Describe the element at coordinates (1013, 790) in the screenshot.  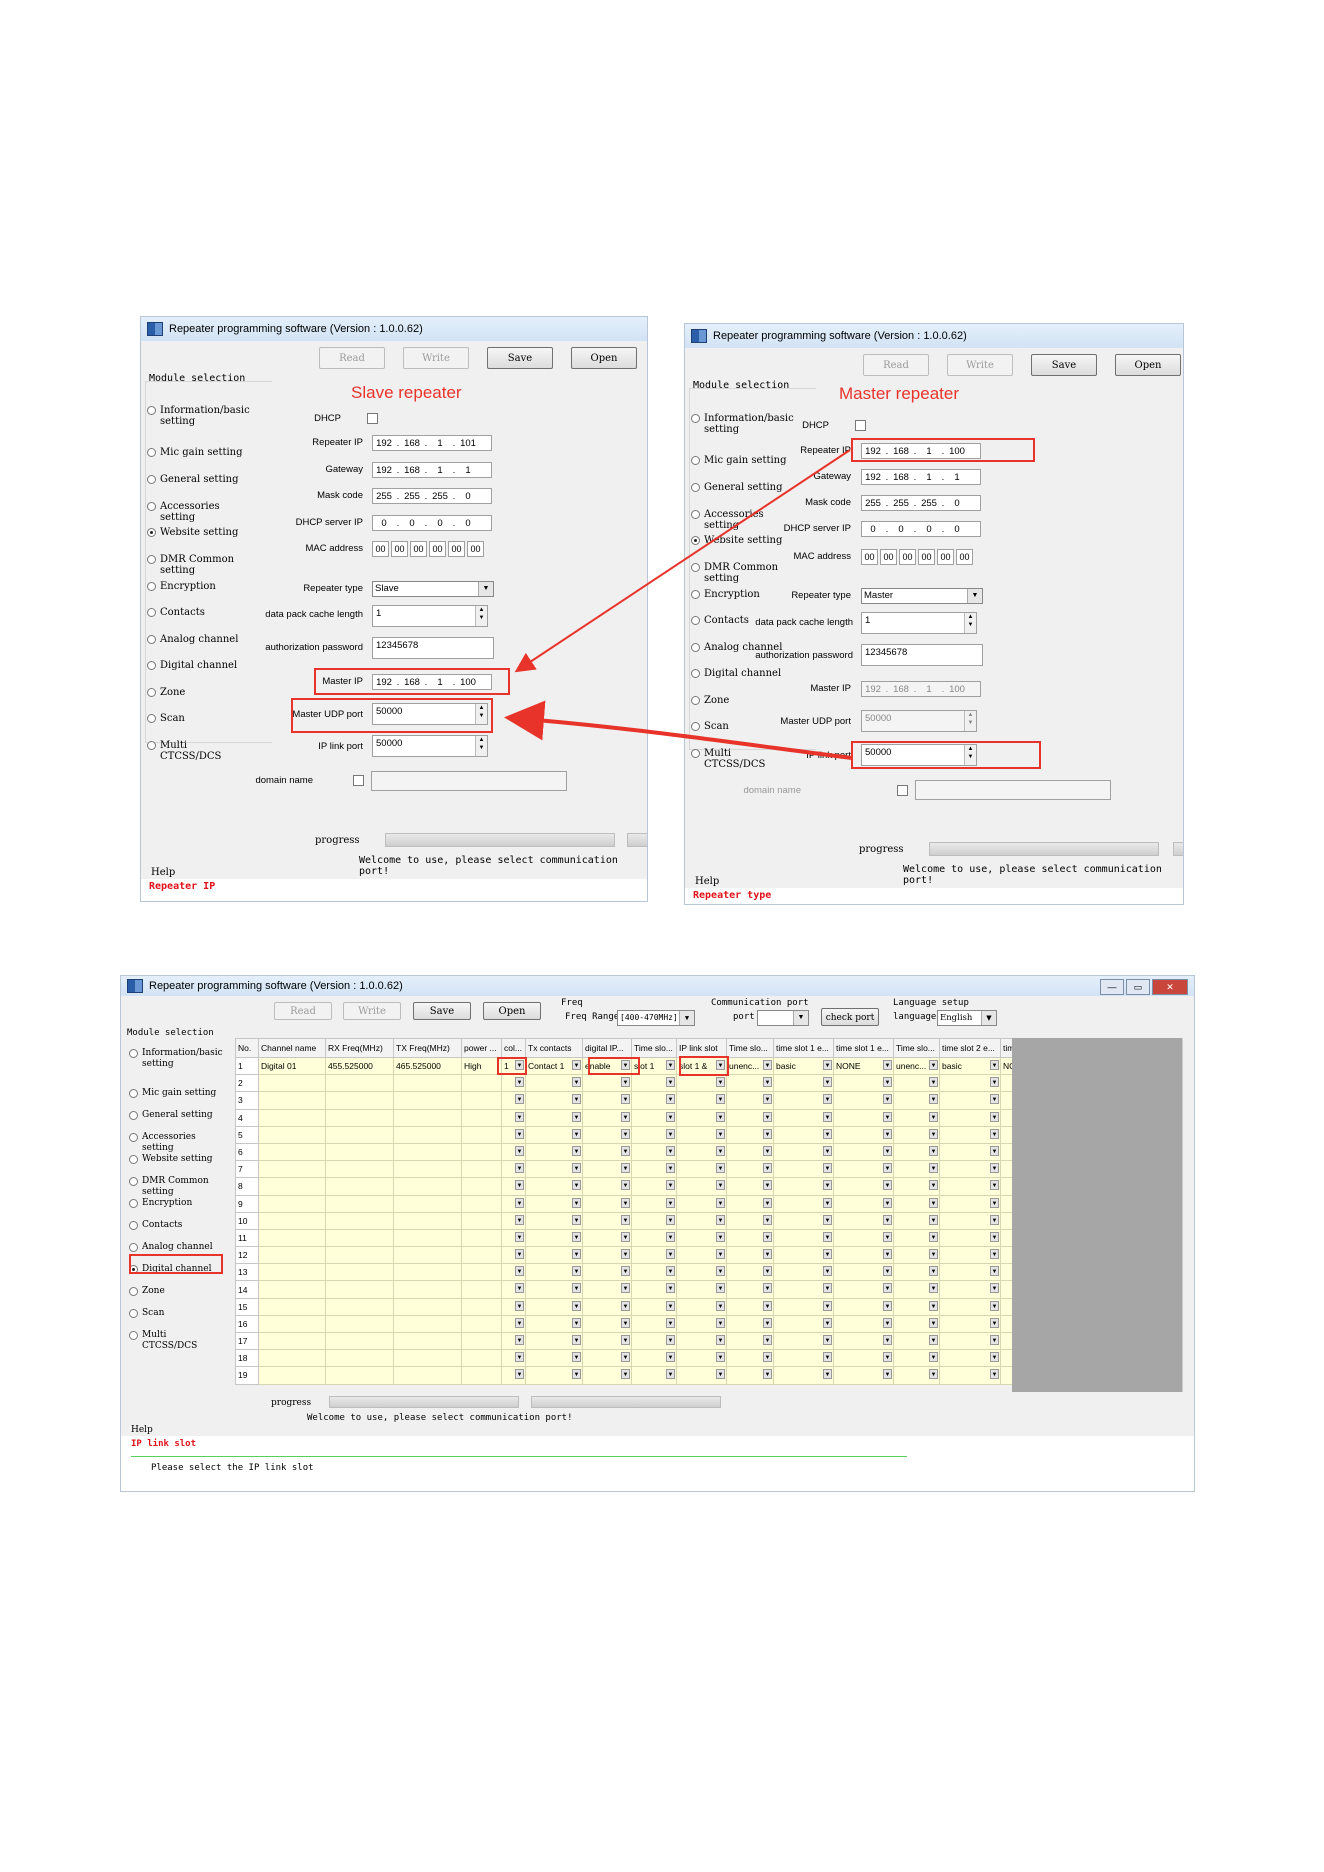
I see `domain-field` at that location.